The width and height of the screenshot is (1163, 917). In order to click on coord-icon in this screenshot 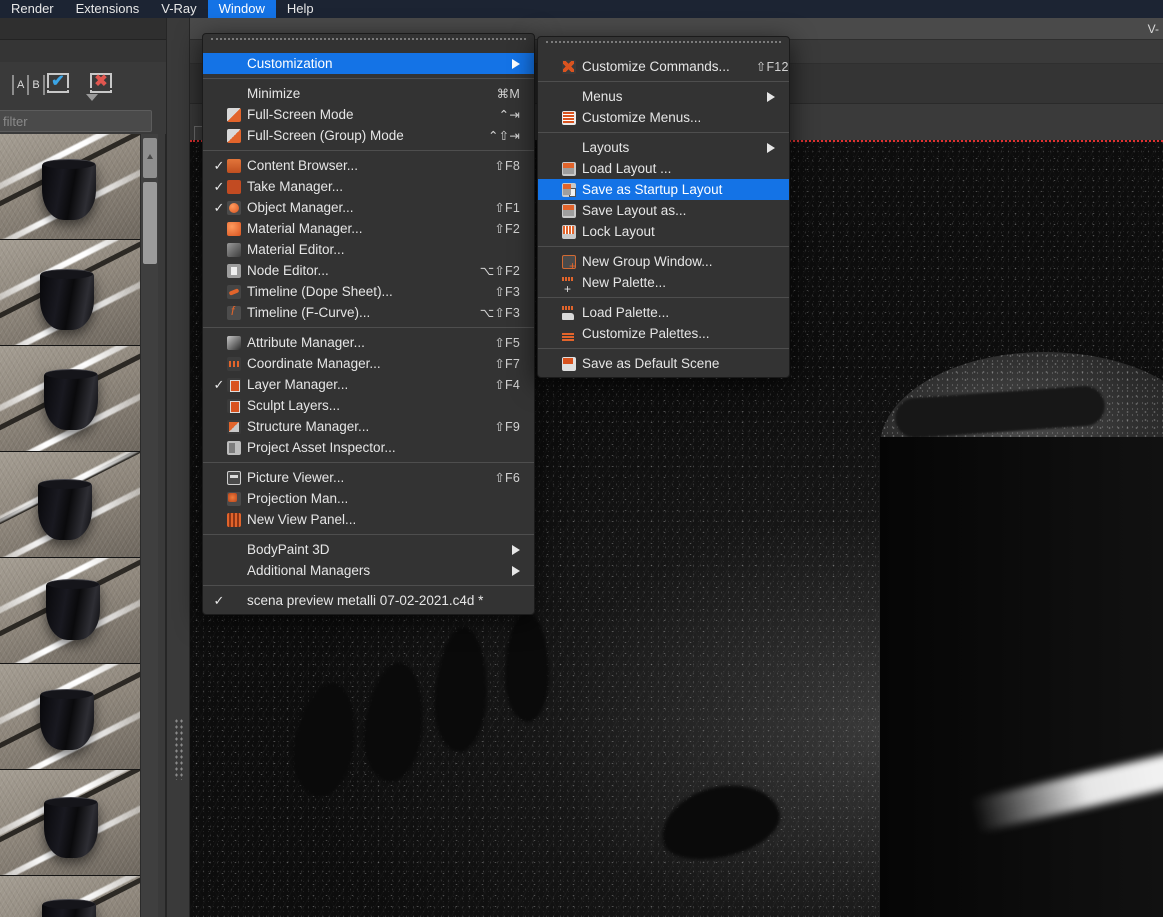, I will do `click(234, 363)`.